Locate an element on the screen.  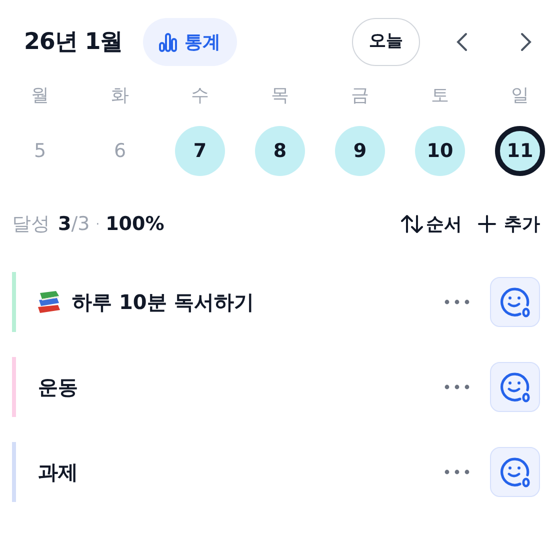
chevron-right-icon is located at coordinates (526, 42).